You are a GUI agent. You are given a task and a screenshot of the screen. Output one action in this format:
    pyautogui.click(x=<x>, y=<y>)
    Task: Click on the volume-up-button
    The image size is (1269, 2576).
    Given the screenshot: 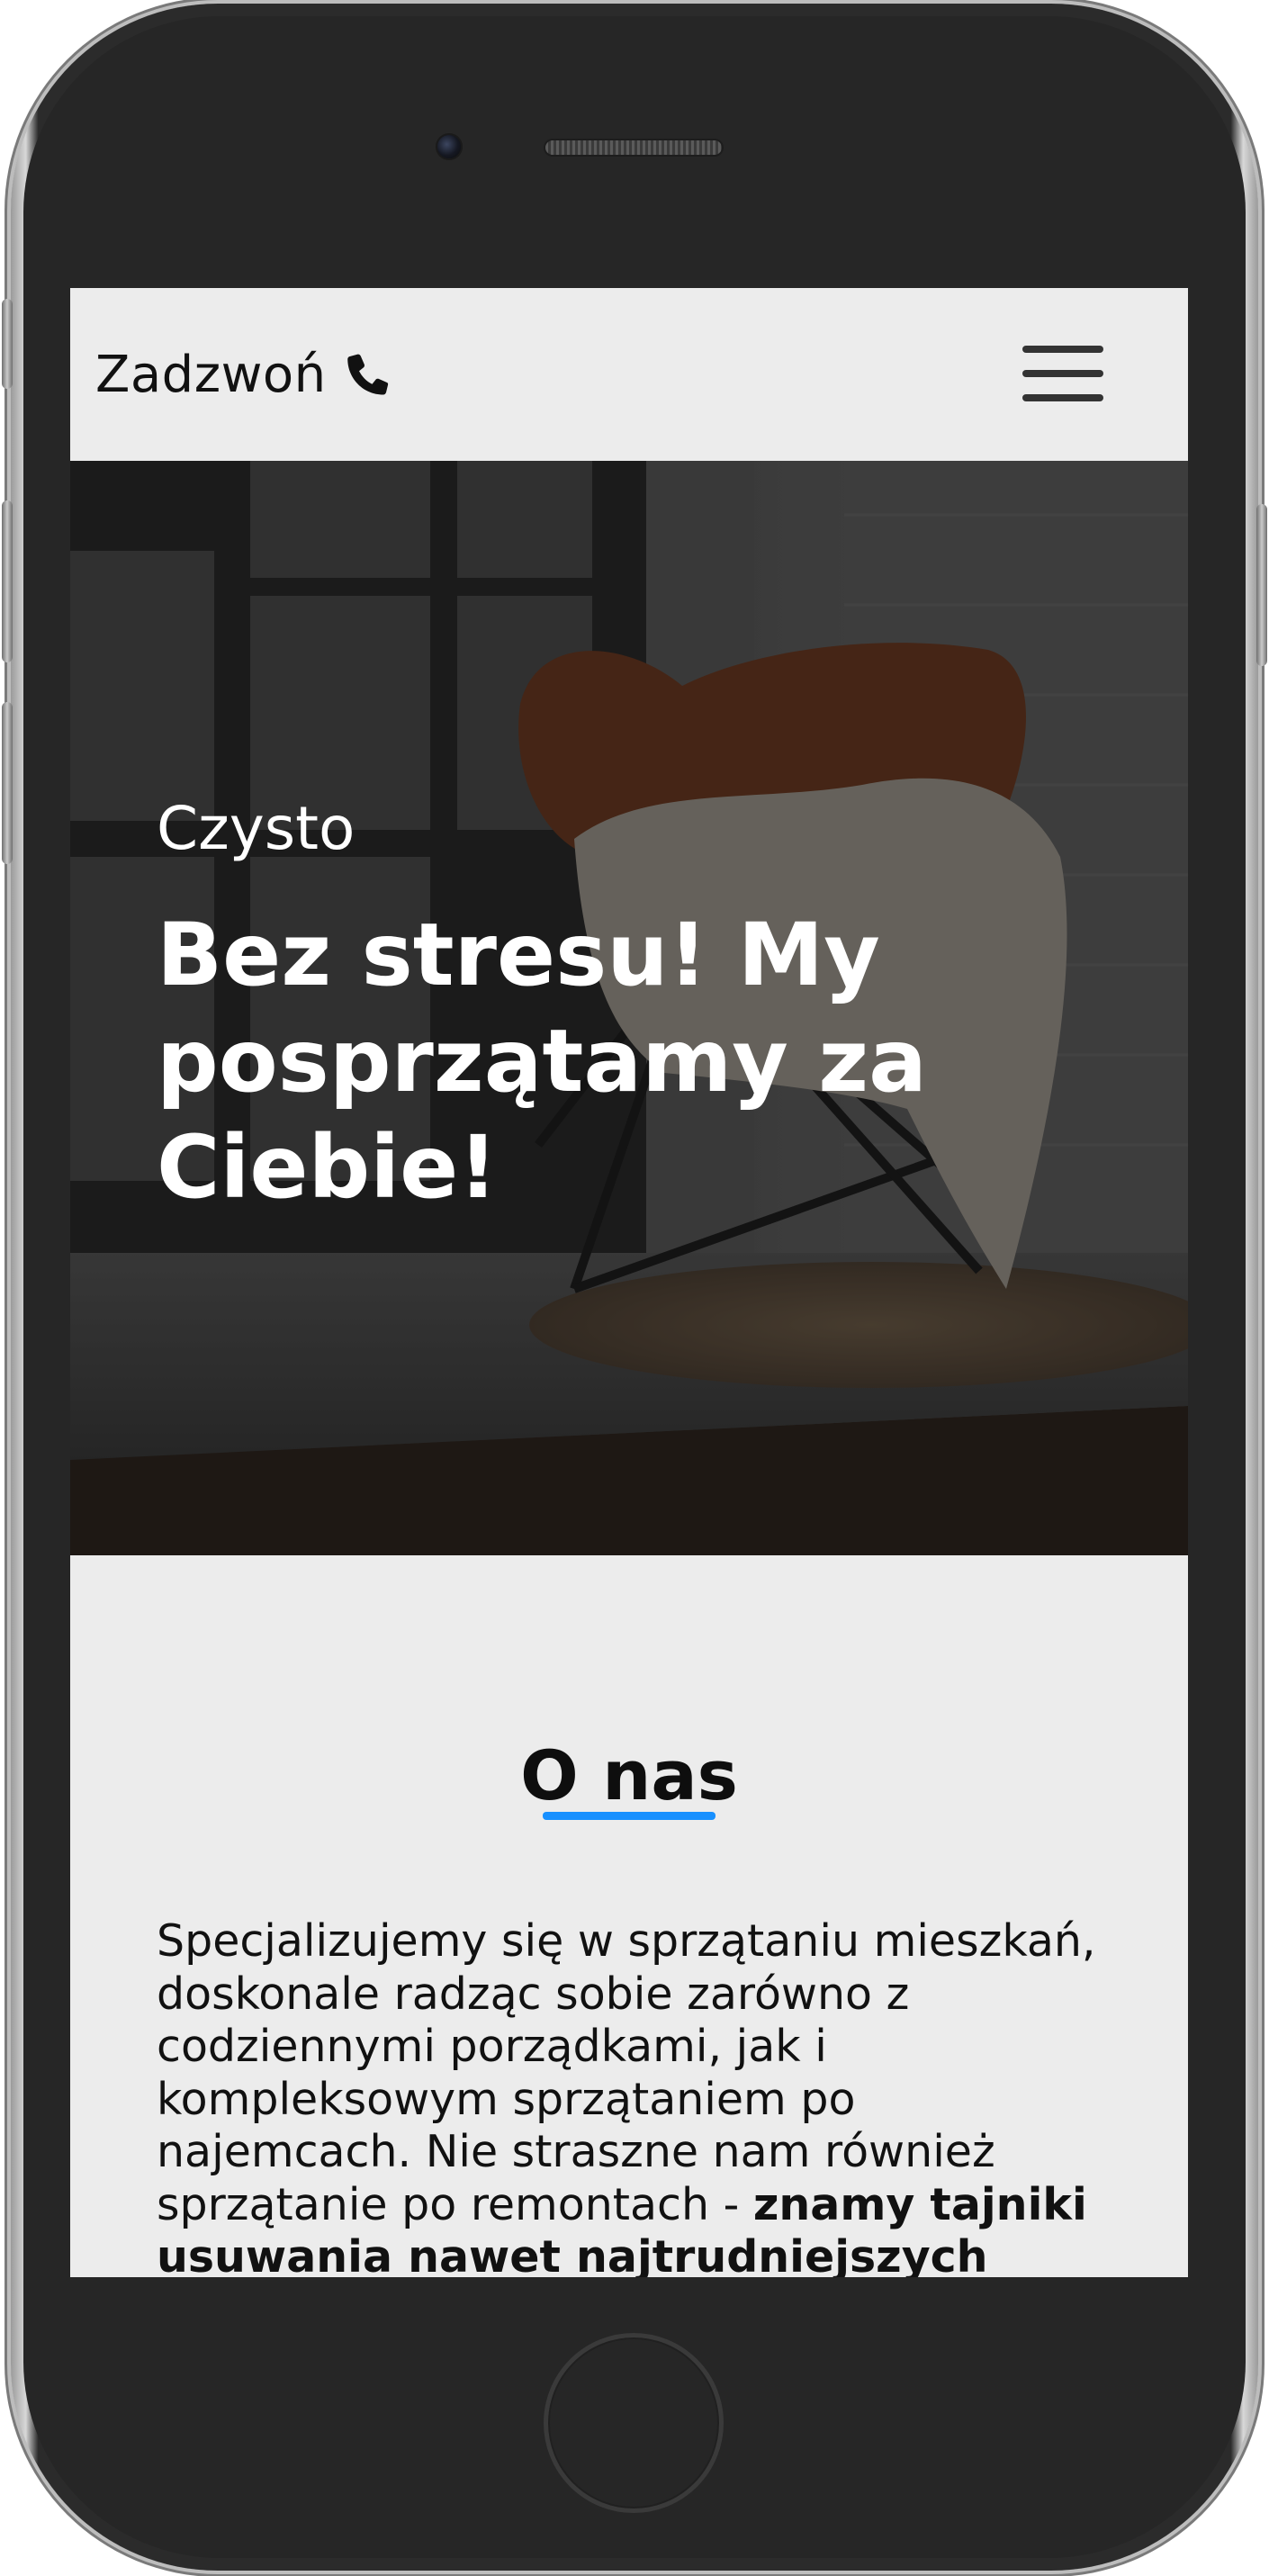 What is the action you would take?
    pyautogui.click(x=8, y=581)
    